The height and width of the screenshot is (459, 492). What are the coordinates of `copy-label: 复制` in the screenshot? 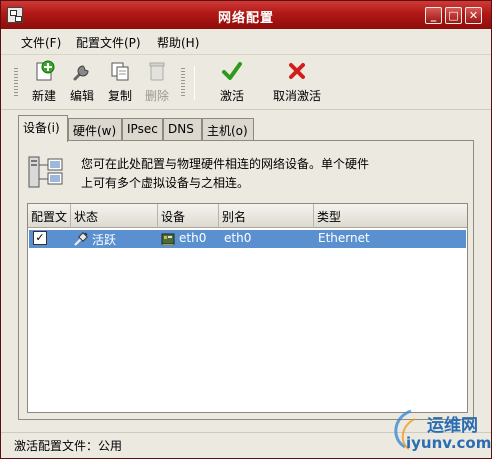 It's located at (119, 96).